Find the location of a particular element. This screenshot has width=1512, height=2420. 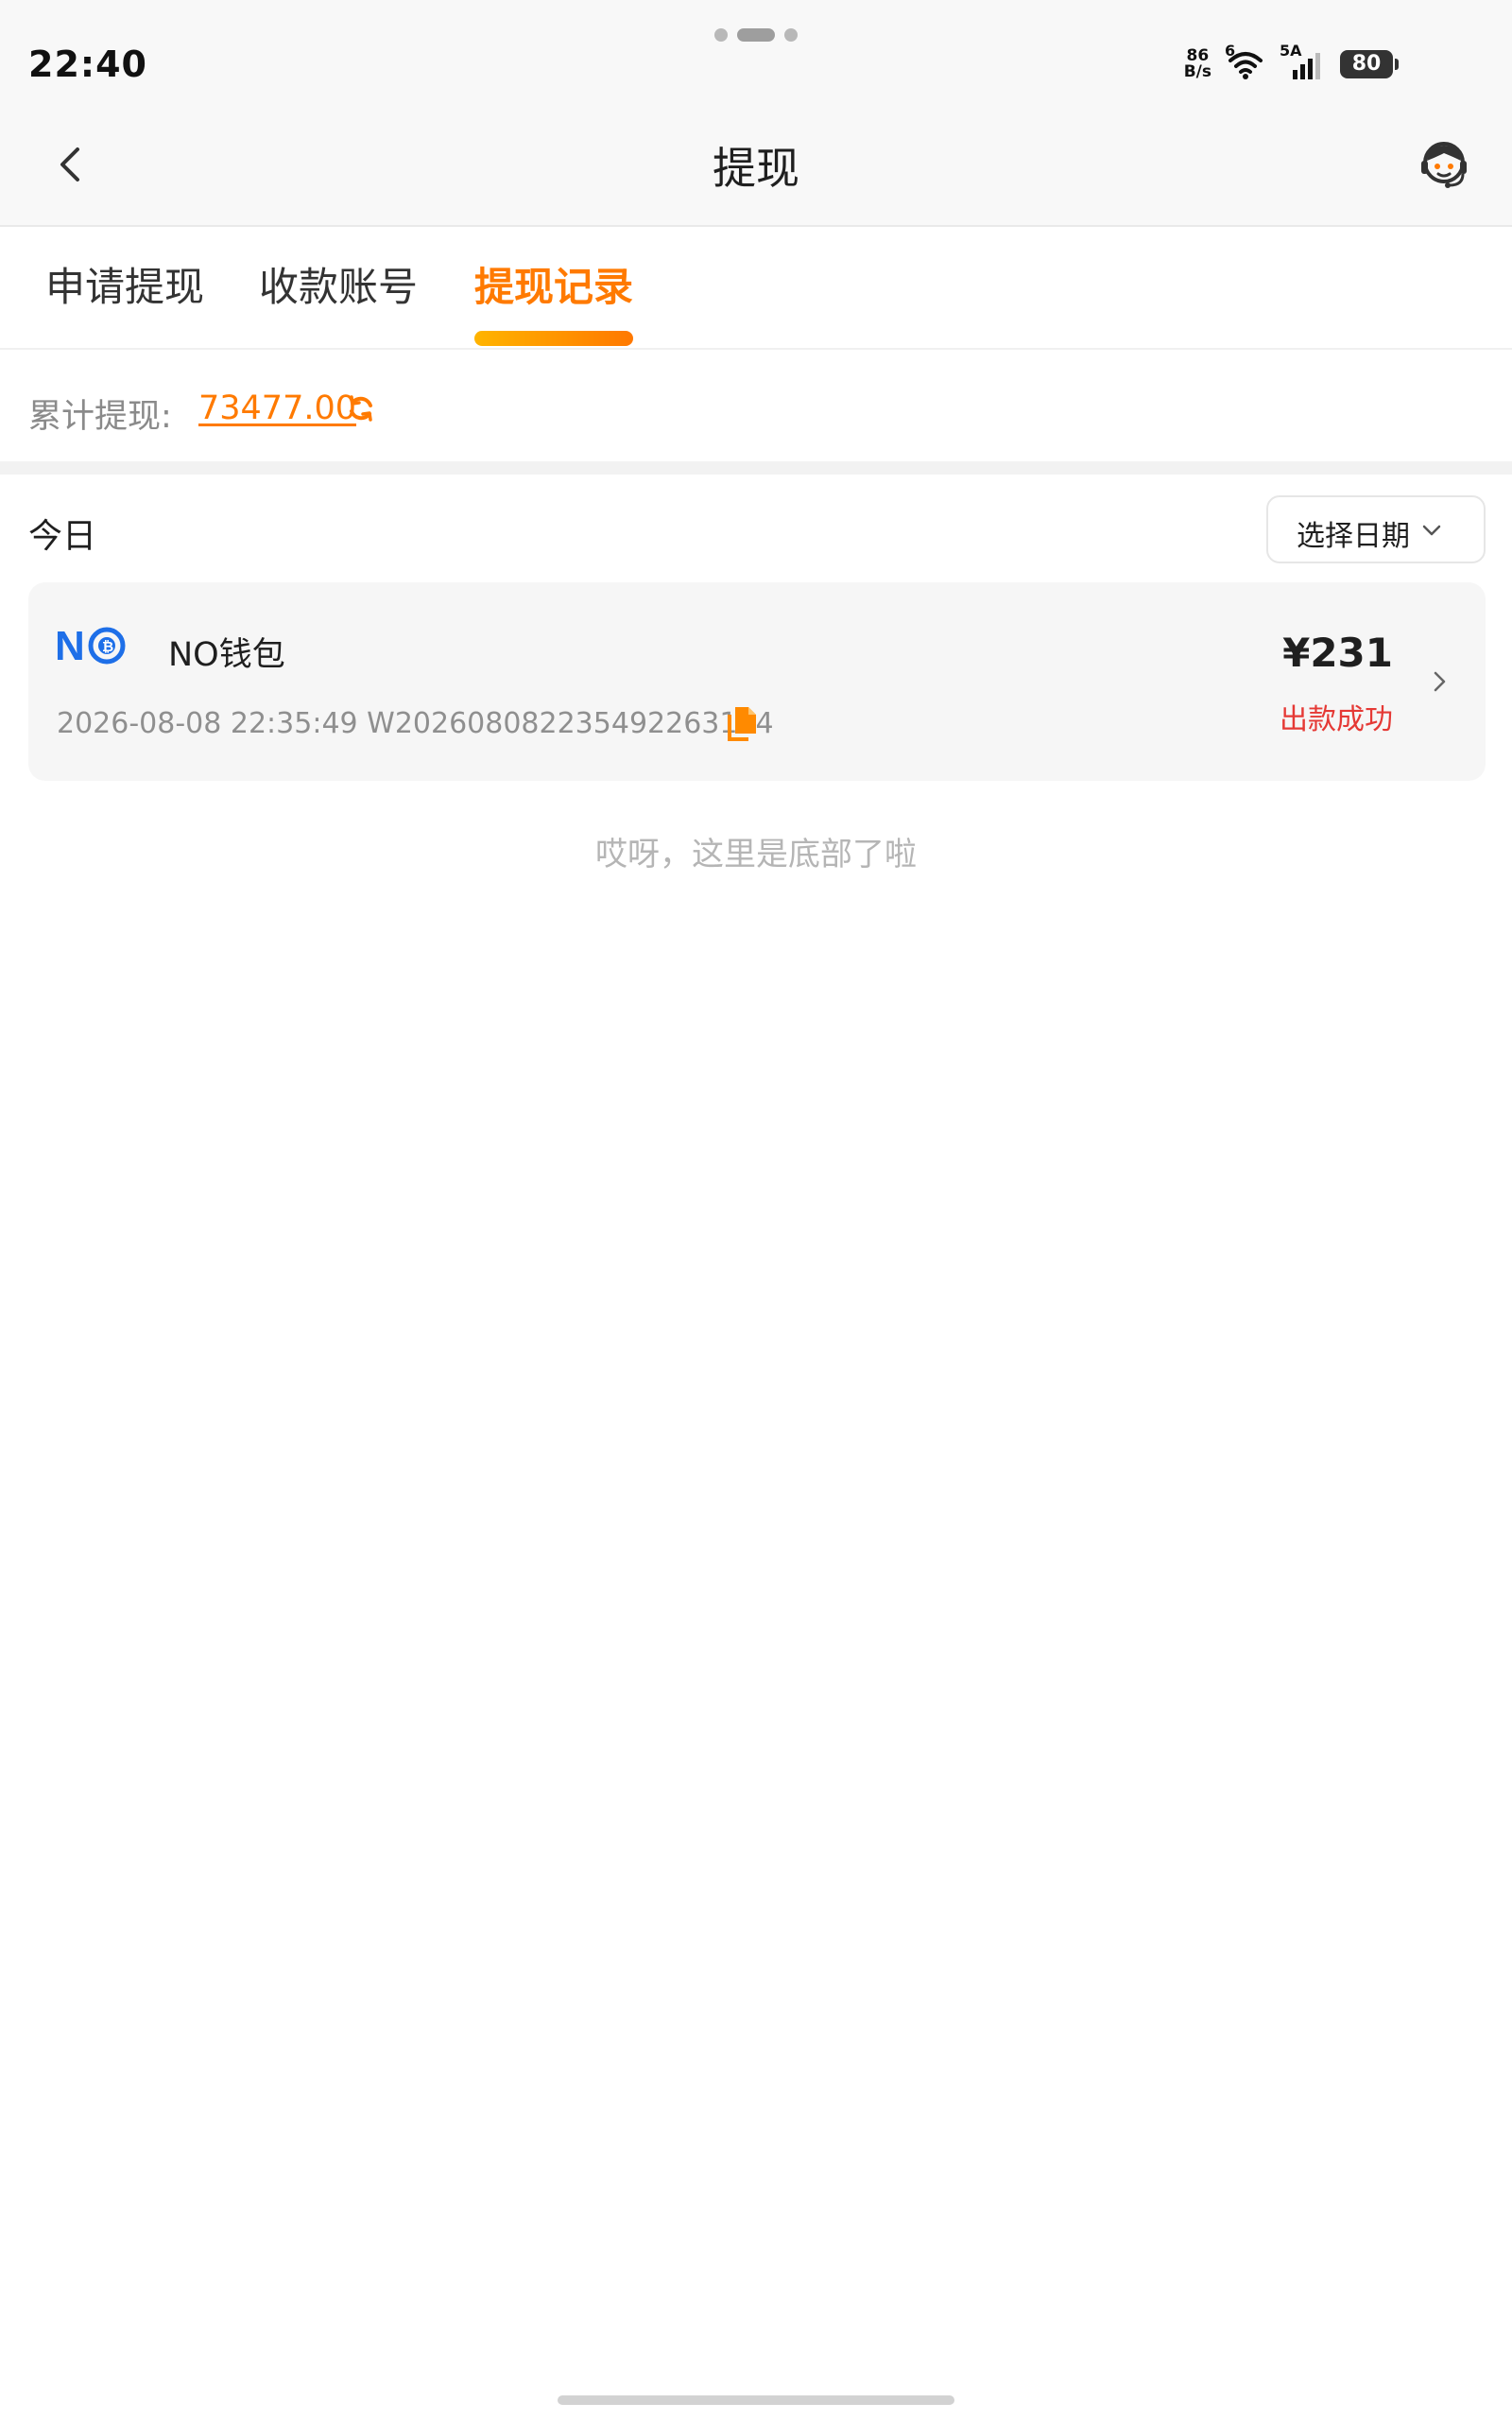

network-speed: 86 B/s is located at coordinates (1197, 63).